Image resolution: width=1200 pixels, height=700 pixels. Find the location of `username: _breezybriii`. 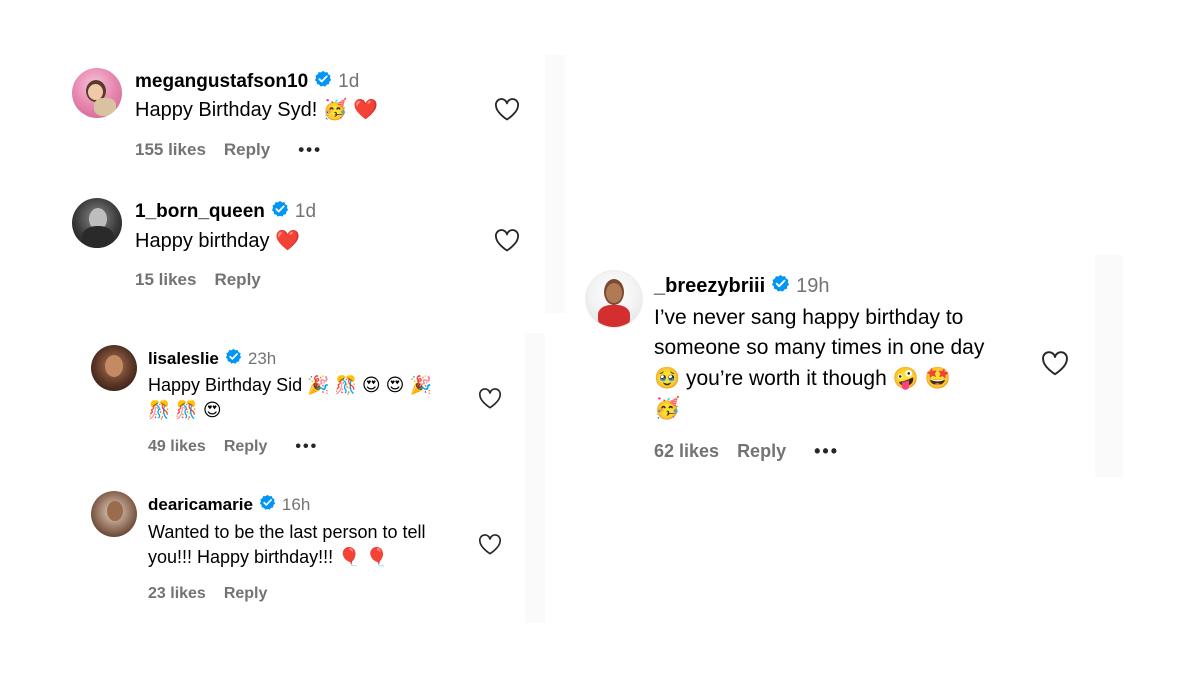

username: _breezybriii is located at coordinates (709, 286).